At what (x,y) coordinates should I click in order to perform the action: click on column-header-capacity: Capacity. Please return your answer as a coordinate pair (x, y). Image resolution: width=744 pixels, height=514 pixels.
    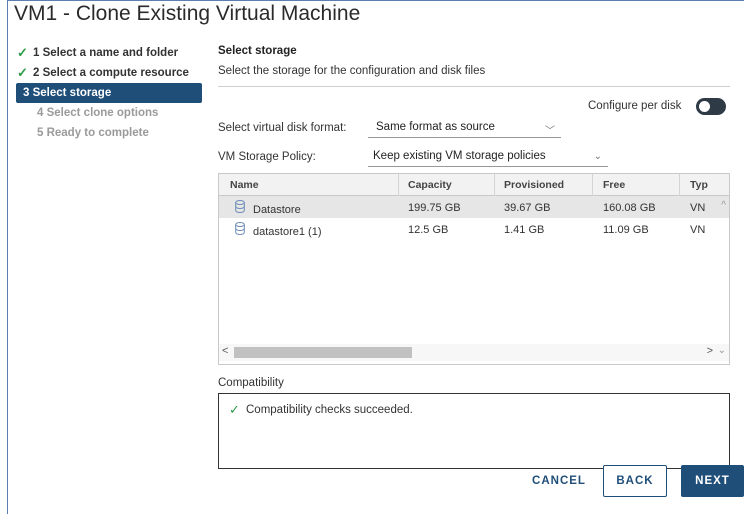
    Looking at the image, I should click on (430, 185).